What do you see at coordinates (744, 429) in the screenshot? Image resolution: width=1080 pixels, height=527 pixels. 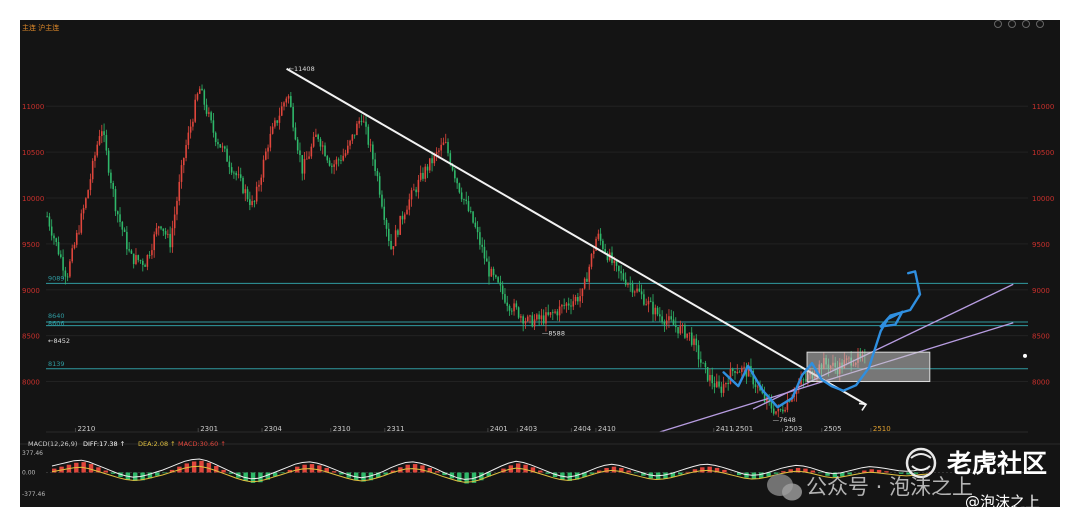 I see `x-tick-label: 2501` at bounding box center [744, 429].